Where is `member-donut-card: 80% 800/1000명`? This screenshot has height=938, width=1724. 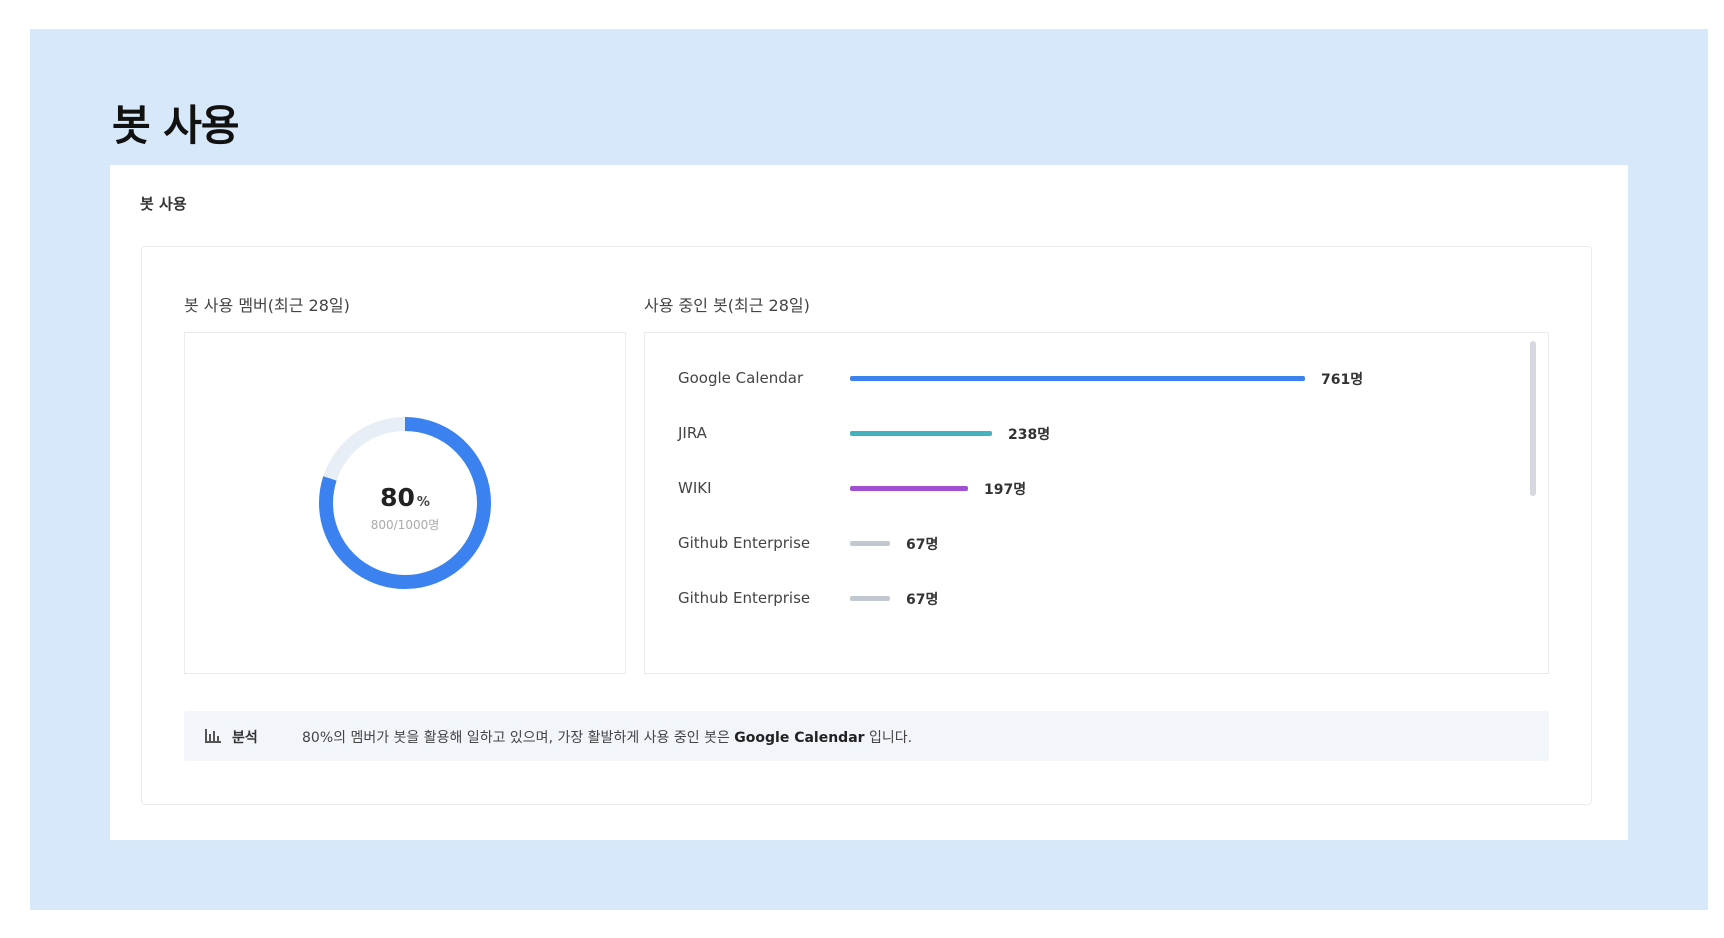 member-donut-card: 80% 800/1000명 is located at coordinates (405, 503).